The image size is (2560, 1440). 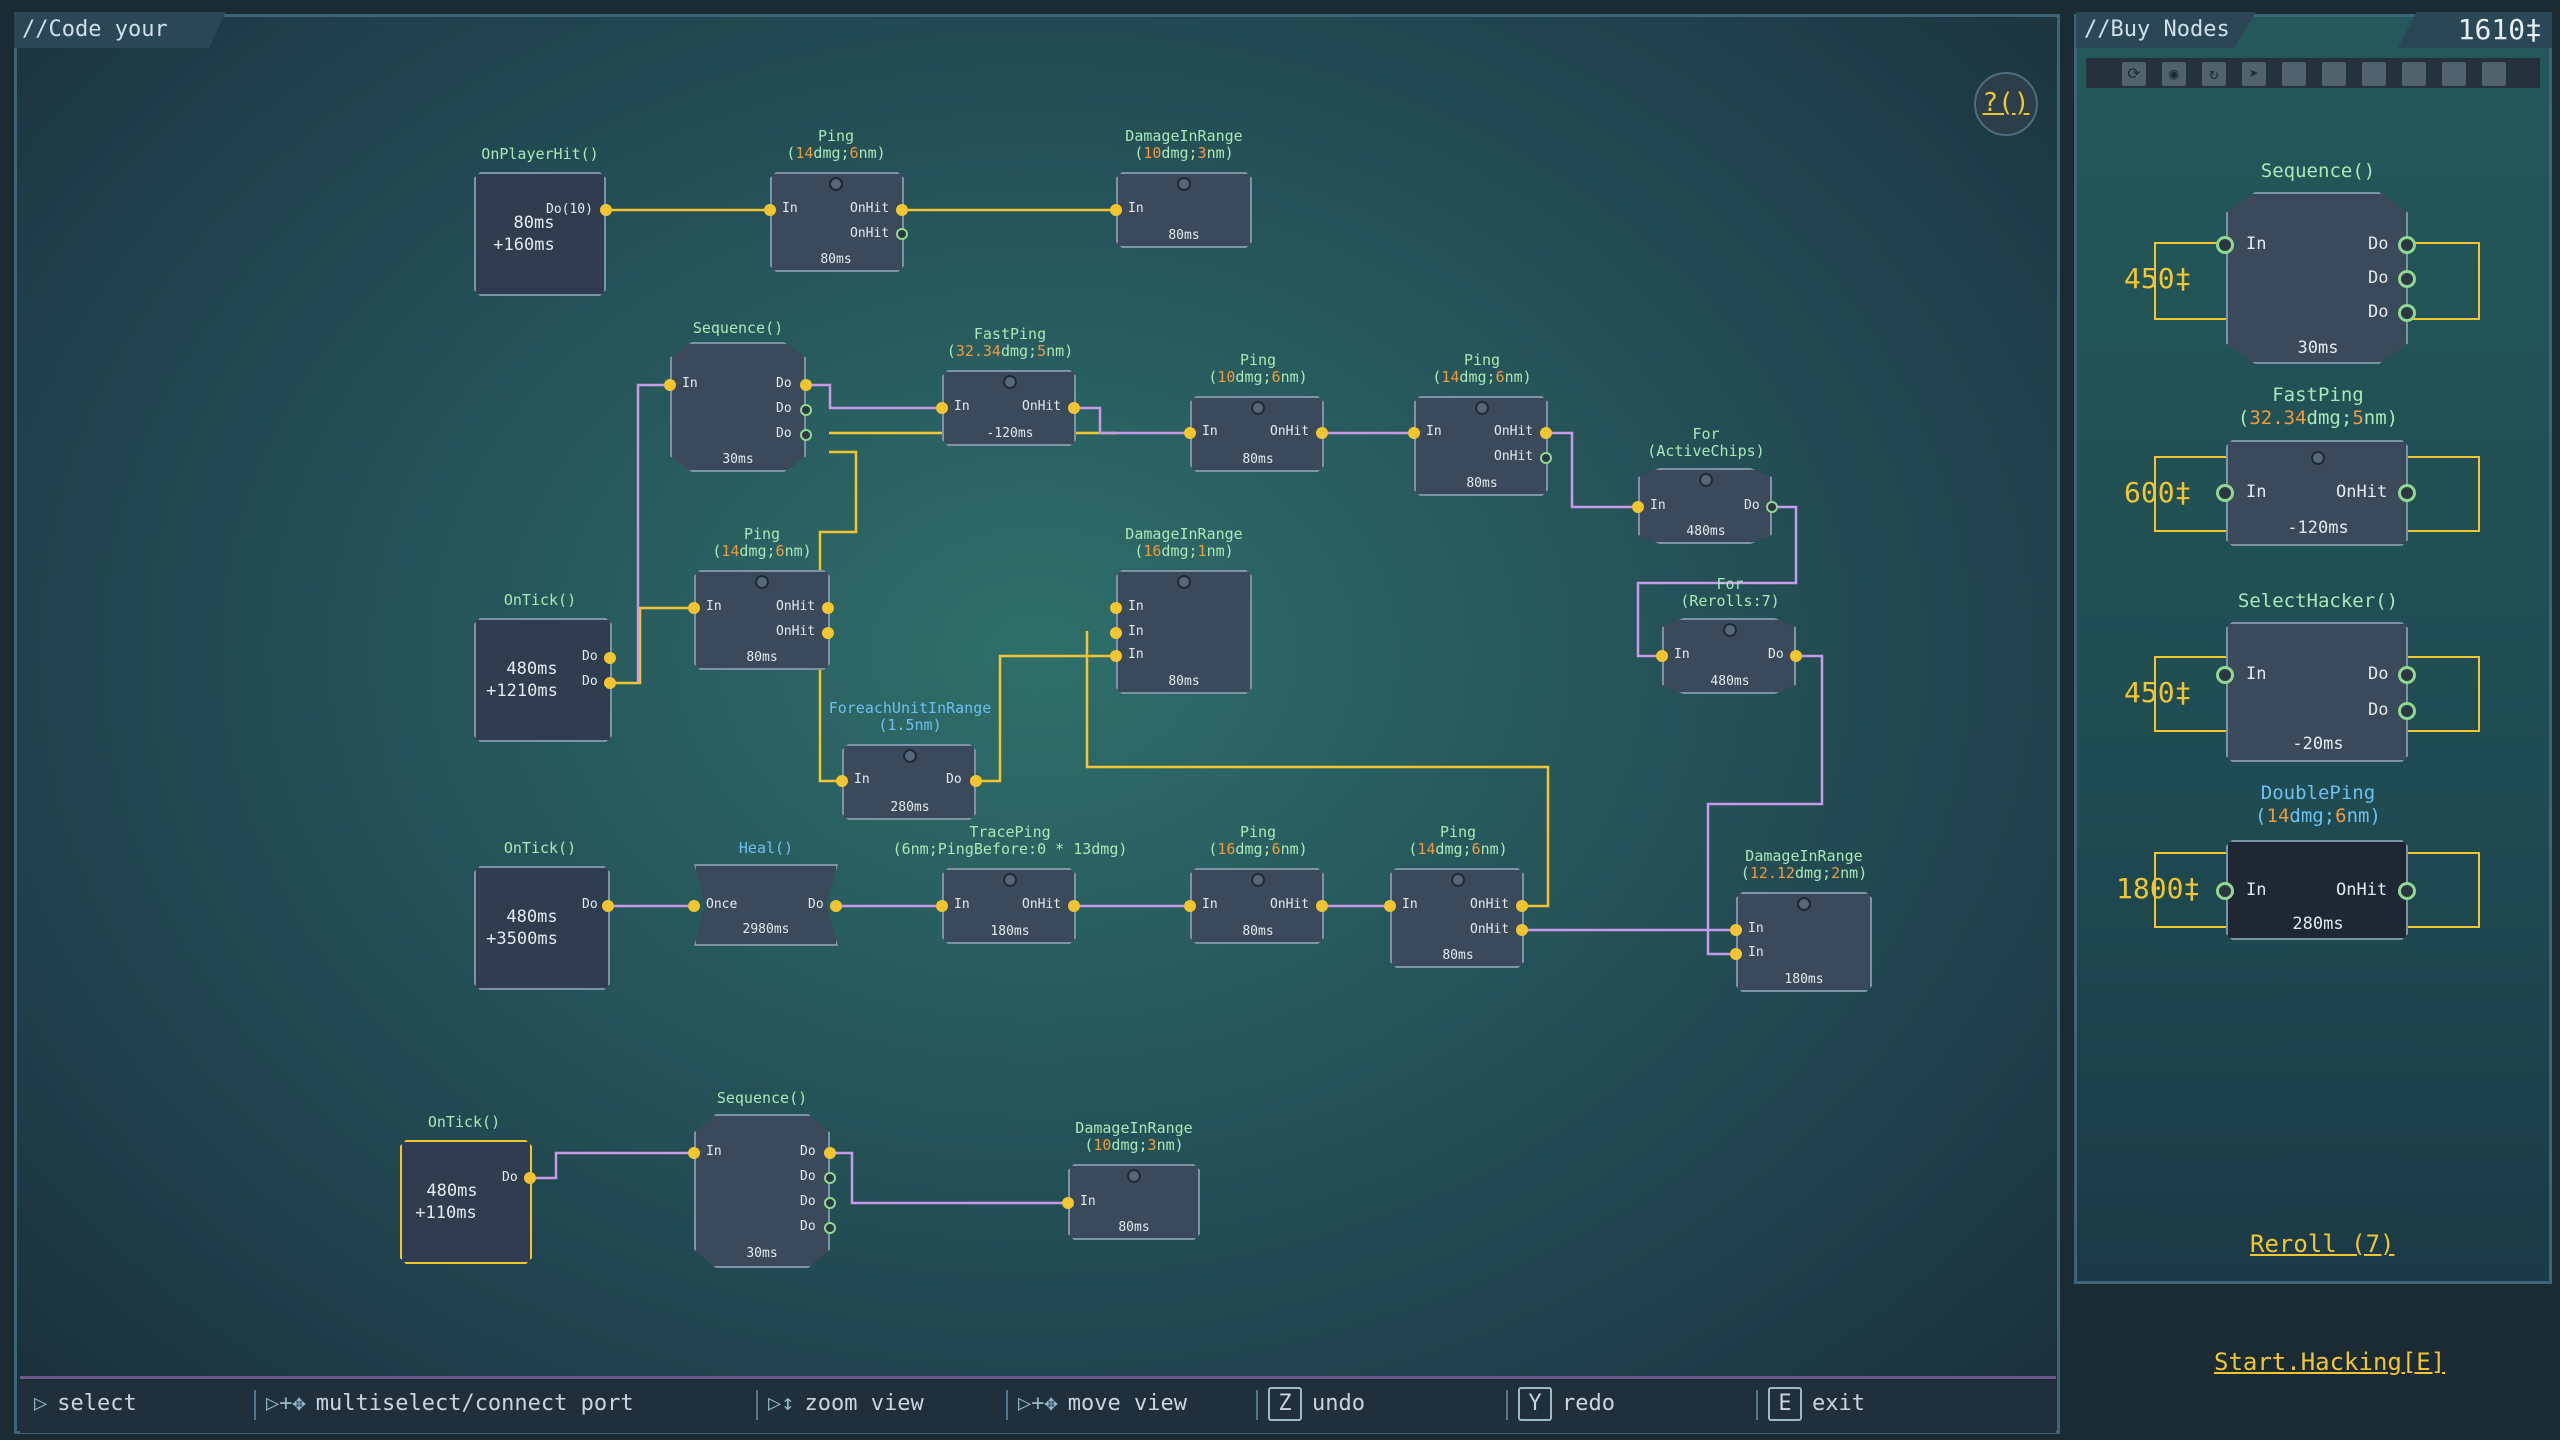 I want to click on credits-counter: 1610‡, so click(x=2475, y=30).